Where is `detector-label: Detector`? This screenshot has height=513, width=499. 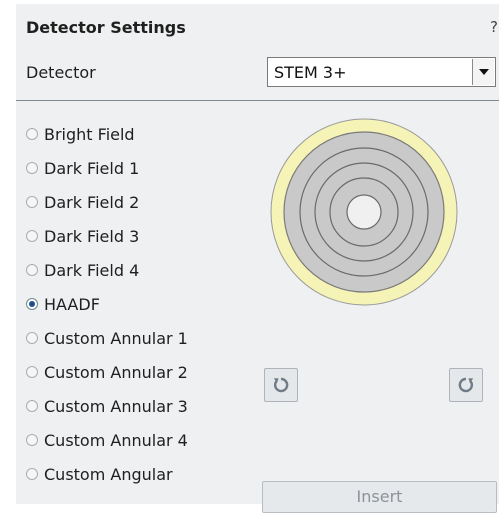
detector-label: Detector is located at coordinates (61, 72).